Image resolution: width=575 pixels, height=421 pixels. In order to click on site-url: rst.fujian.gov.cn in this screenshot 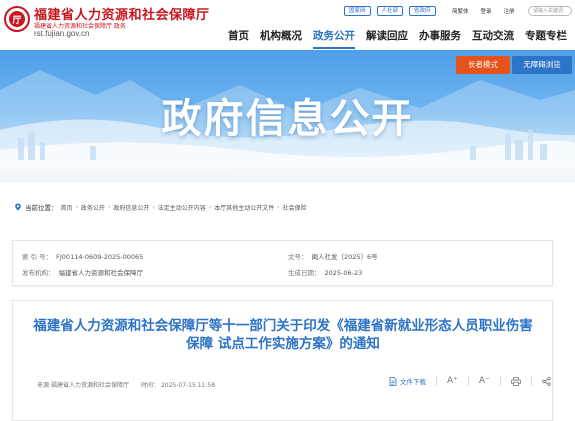, I will do `click(62, 33)`.